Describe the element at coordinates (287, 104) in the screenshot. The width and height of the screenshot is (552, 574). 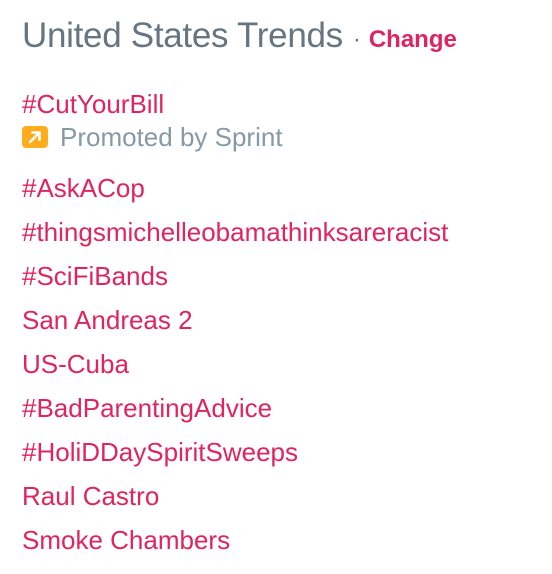
I see `promoted-trend-name: #CutYourBill` at that location.